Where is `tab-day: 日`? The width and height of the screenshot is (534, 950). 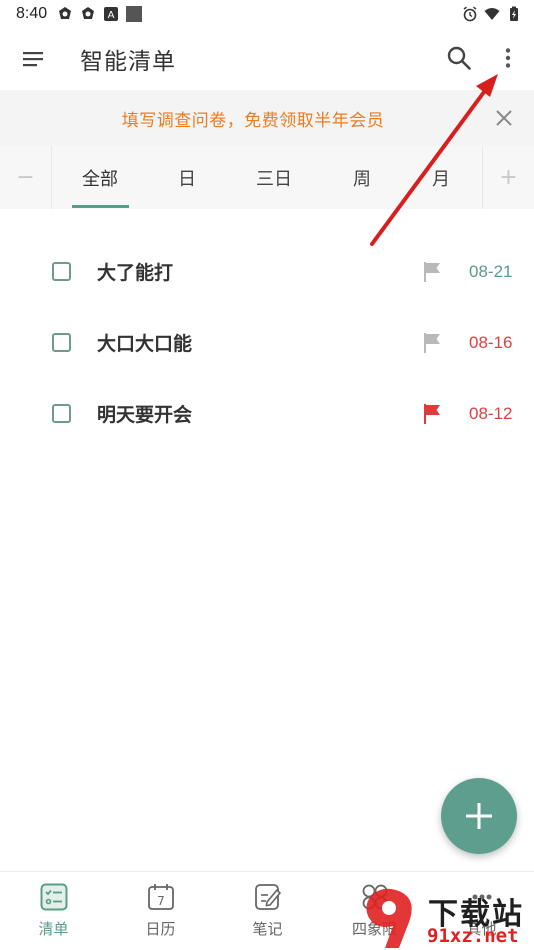 tab-day: 日 is located at coordinates (187, 177).